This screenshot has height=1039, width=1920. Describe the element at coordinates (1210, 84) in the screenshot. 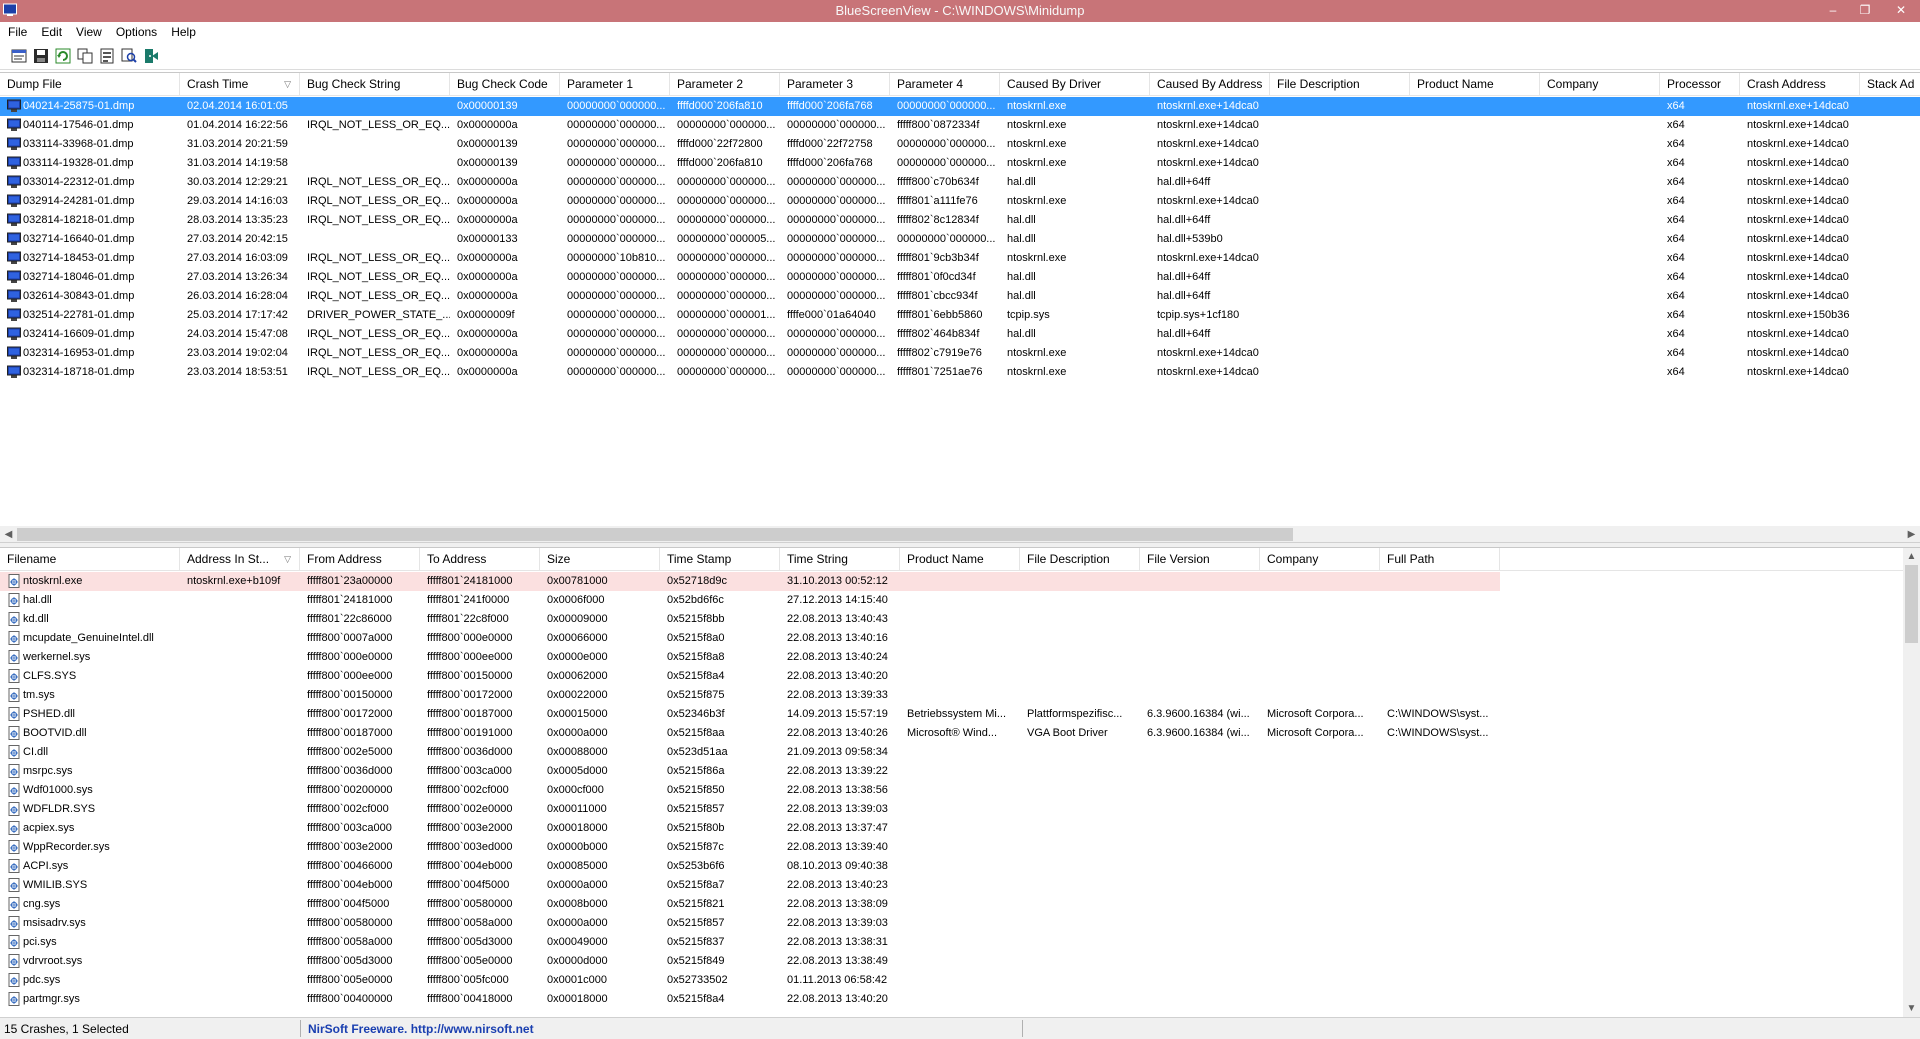

I see `crash-list-column-header: Caused By Address` at that location.